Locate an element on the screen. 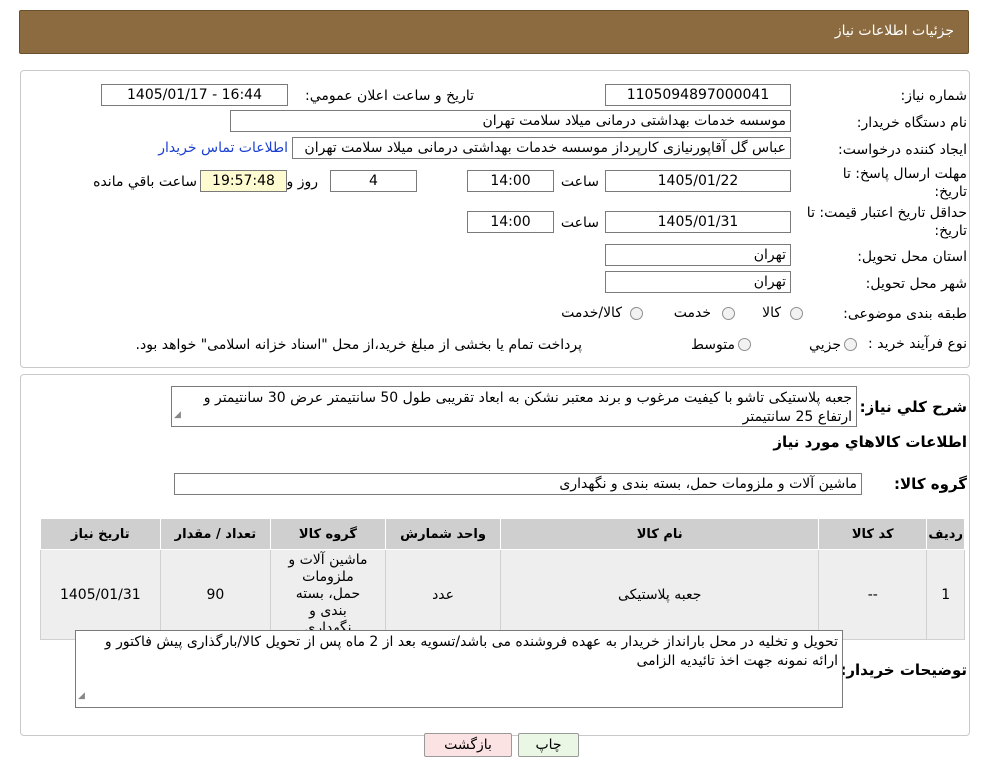 The width and height of the screenshot is (985, 778). deadline-label-date: تاریخ: is located at coordinates (950, 192).